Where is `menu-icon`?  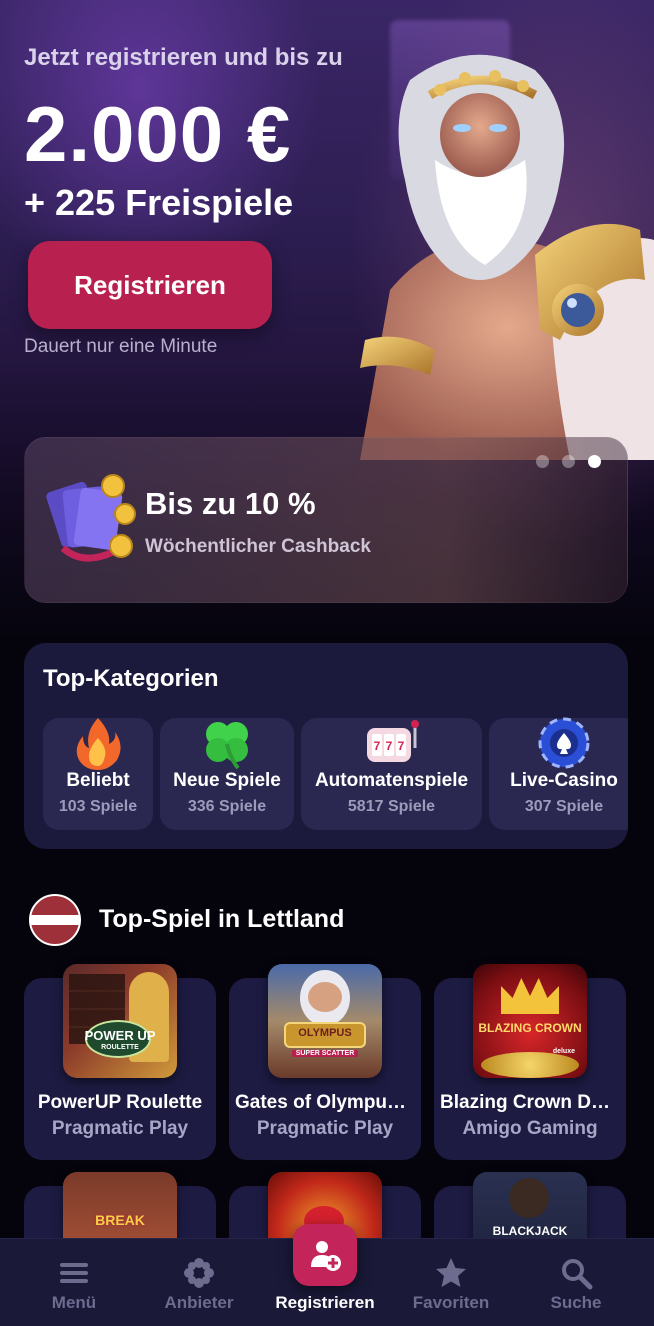 menu-icon is located at coordinates (74, 1273).